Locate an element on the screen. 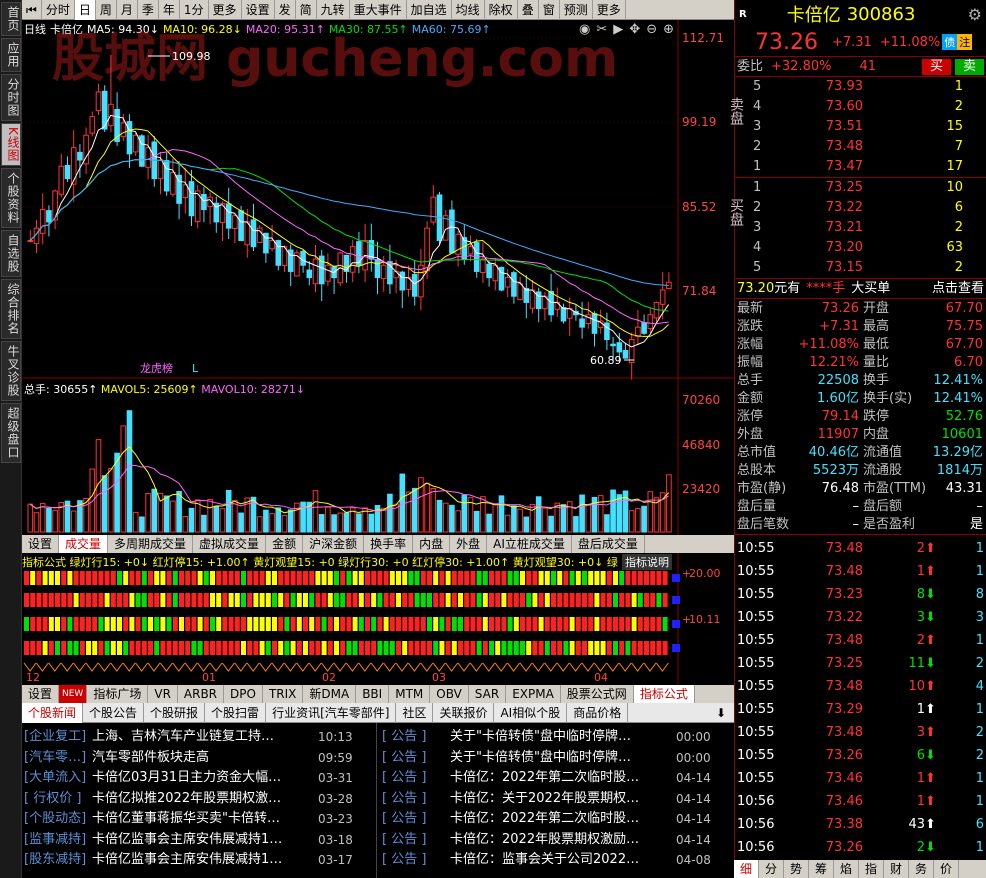  volume-tab-10: 盘后成交量 is located at coordinates (608, 544).